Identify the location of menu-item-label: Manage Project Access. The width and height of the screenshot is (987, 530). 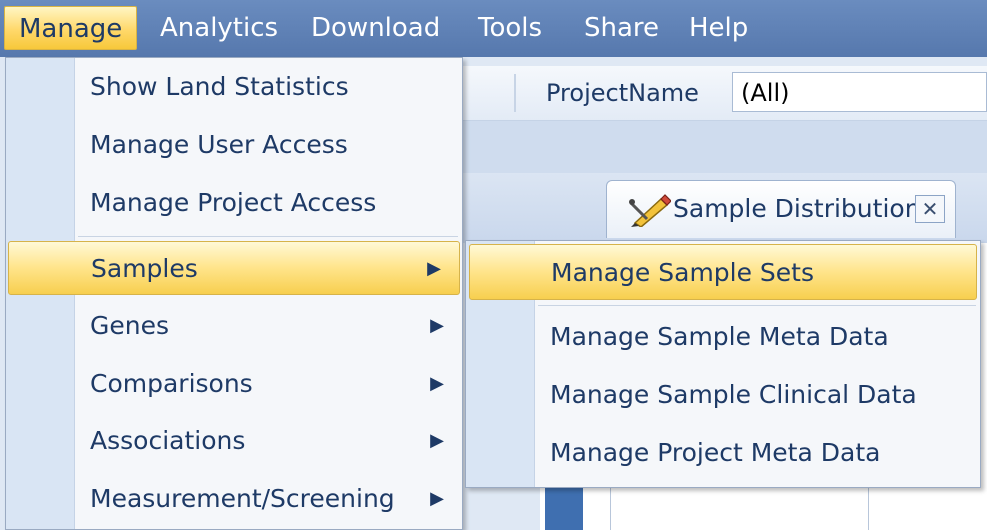
(233, 202).